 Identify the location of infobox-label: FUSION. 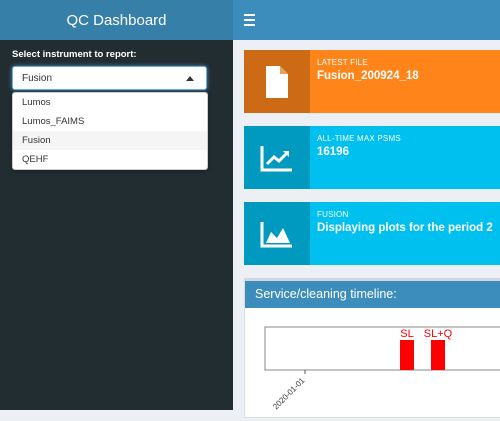
(333, 214).